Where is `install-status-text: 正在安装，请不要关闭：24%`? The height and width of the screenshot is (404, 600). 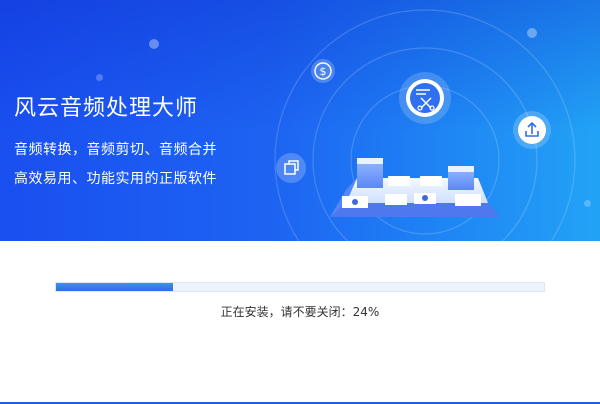
install-status-text: 正在安装，请不要关闭：24% is located at coordinates (300, 312).